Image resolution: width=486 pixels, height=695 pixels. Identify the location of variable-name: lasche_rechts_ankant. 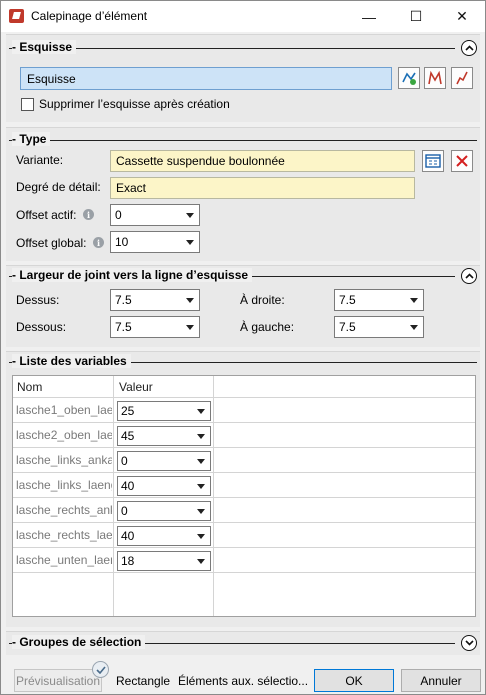
(64, 510).